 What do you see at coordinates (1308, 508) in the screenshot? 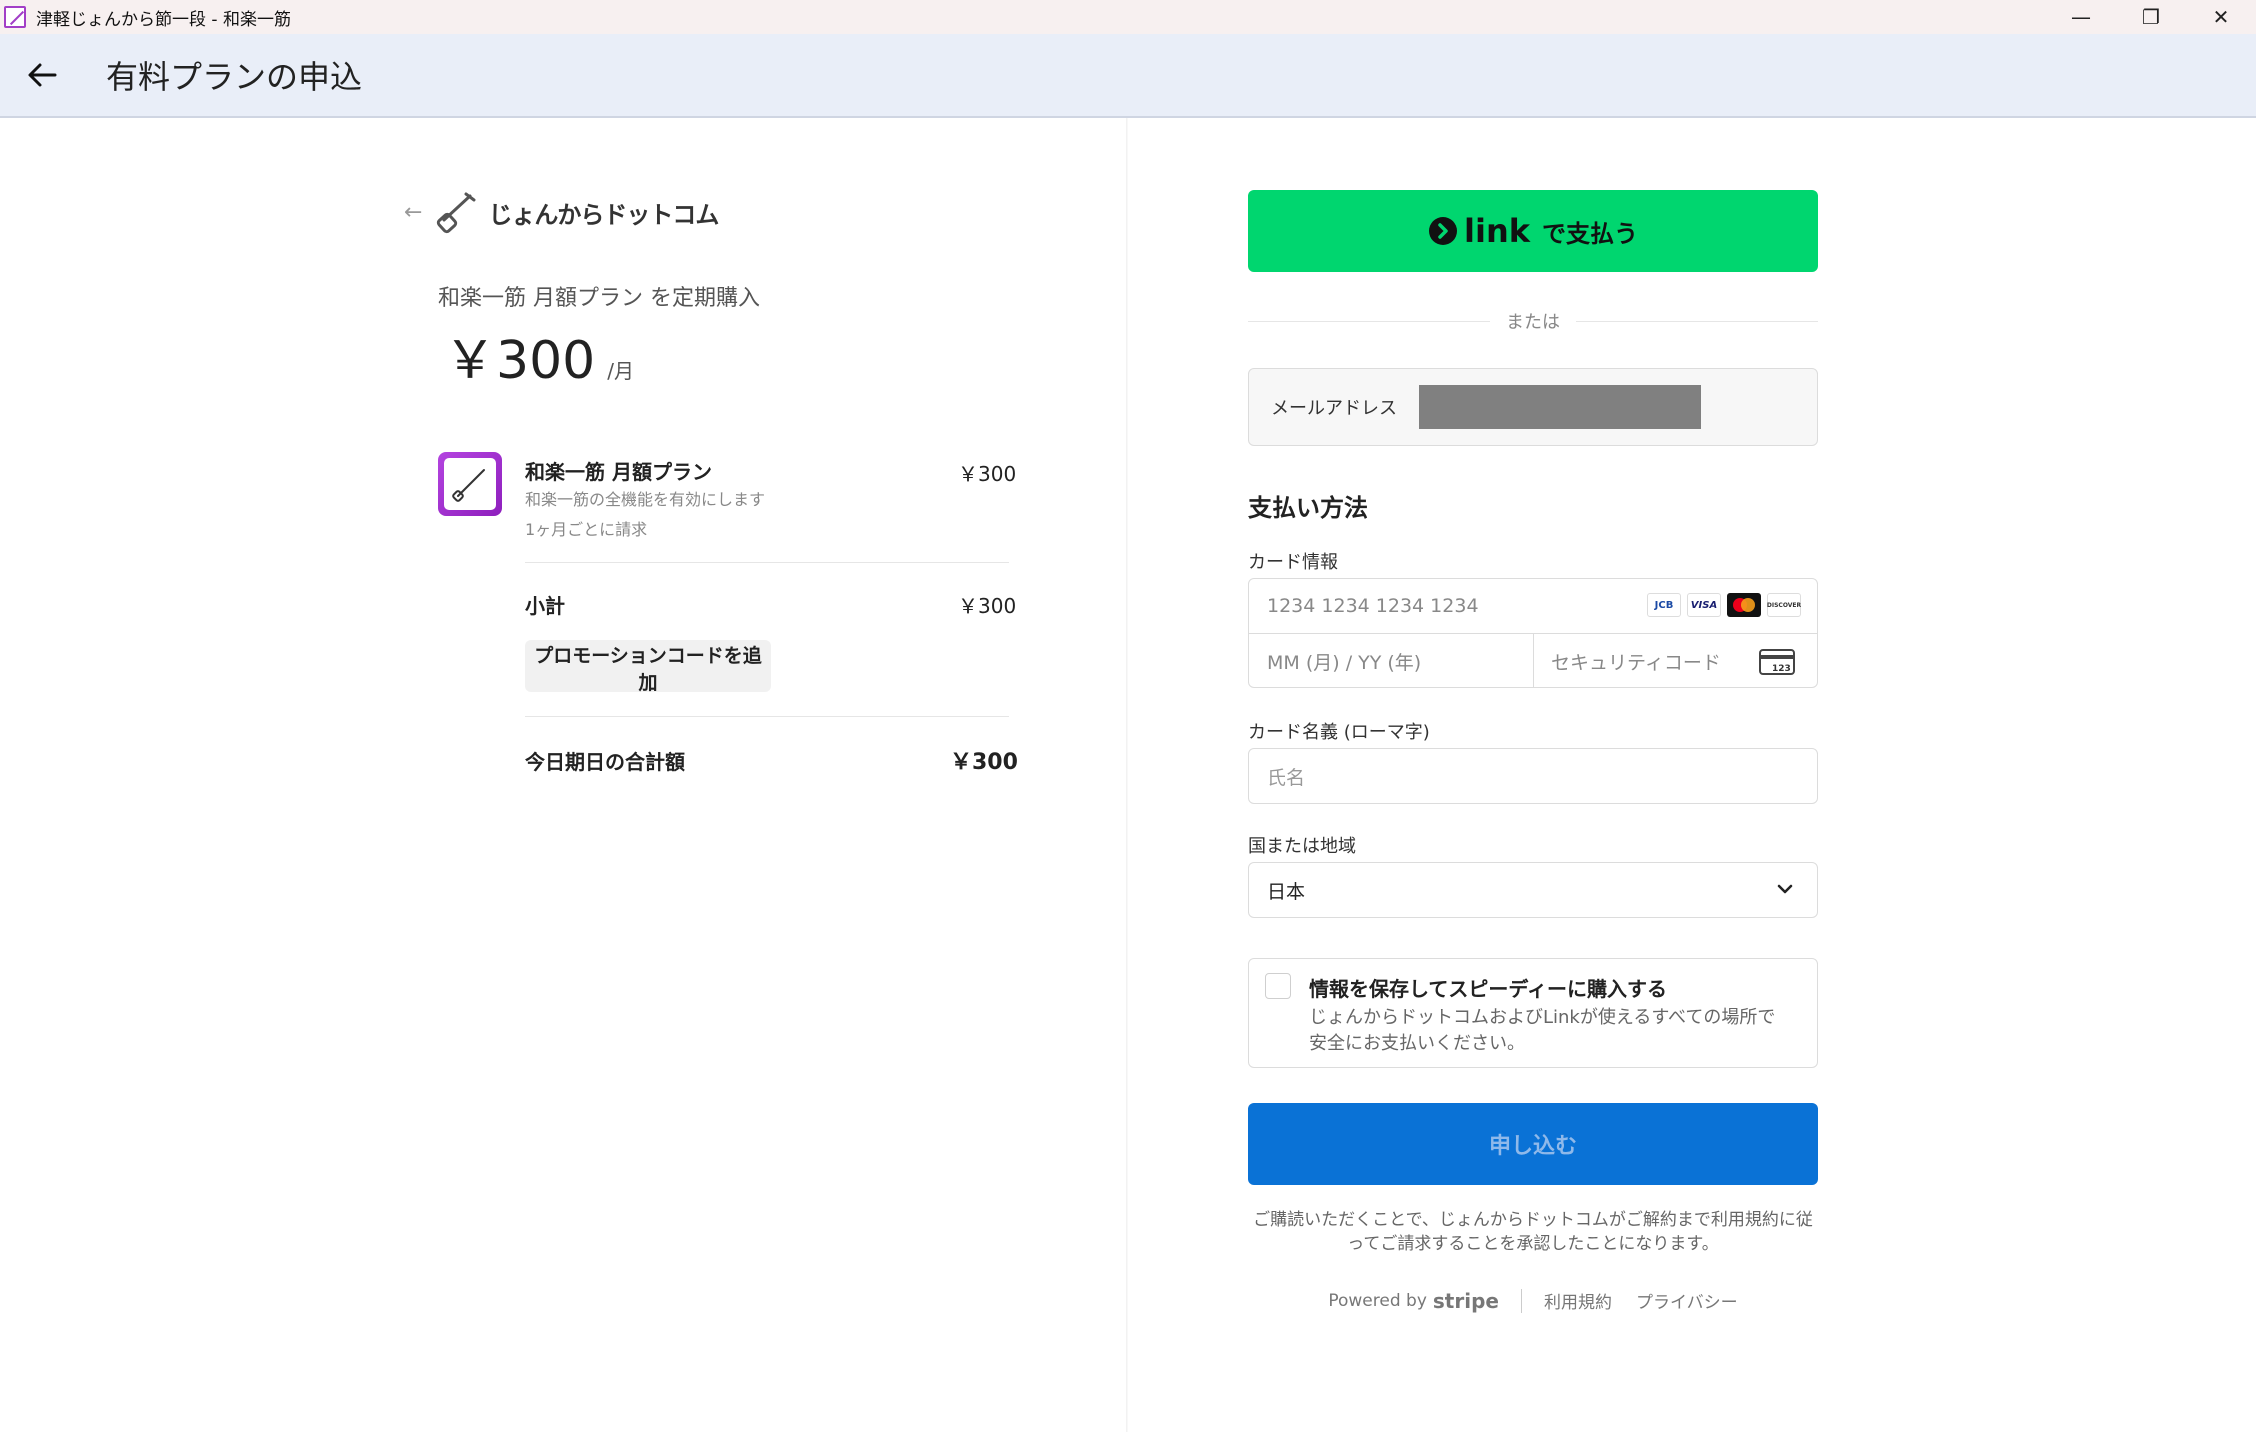
I see `payment-method-title: 支払い方法` at bounding box center [1308, 508].